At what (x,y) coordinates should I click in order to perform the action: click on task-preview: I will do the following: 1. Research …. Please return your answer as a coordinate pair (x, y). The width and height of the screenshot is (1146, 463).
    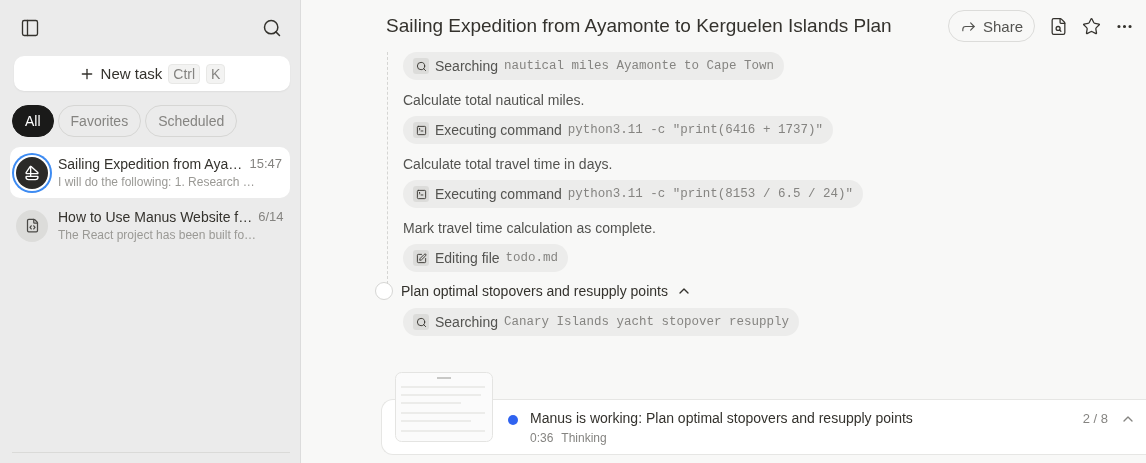
    Looking at the image, I should click on (157, 182).